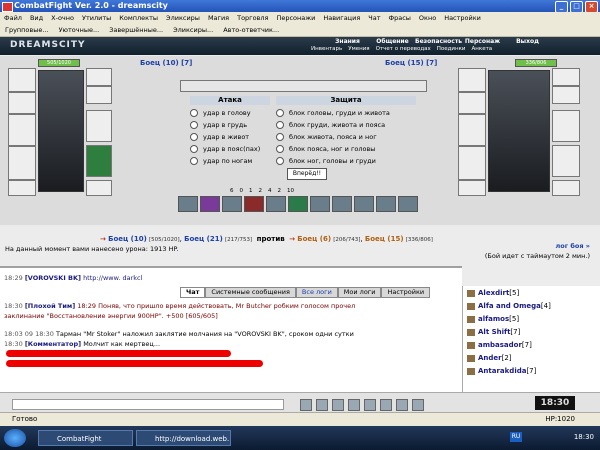  Describe the element at coordinates (411, 63) in the screenshot. I see `right-fighter-name: Боец (15) [7]` at that location.